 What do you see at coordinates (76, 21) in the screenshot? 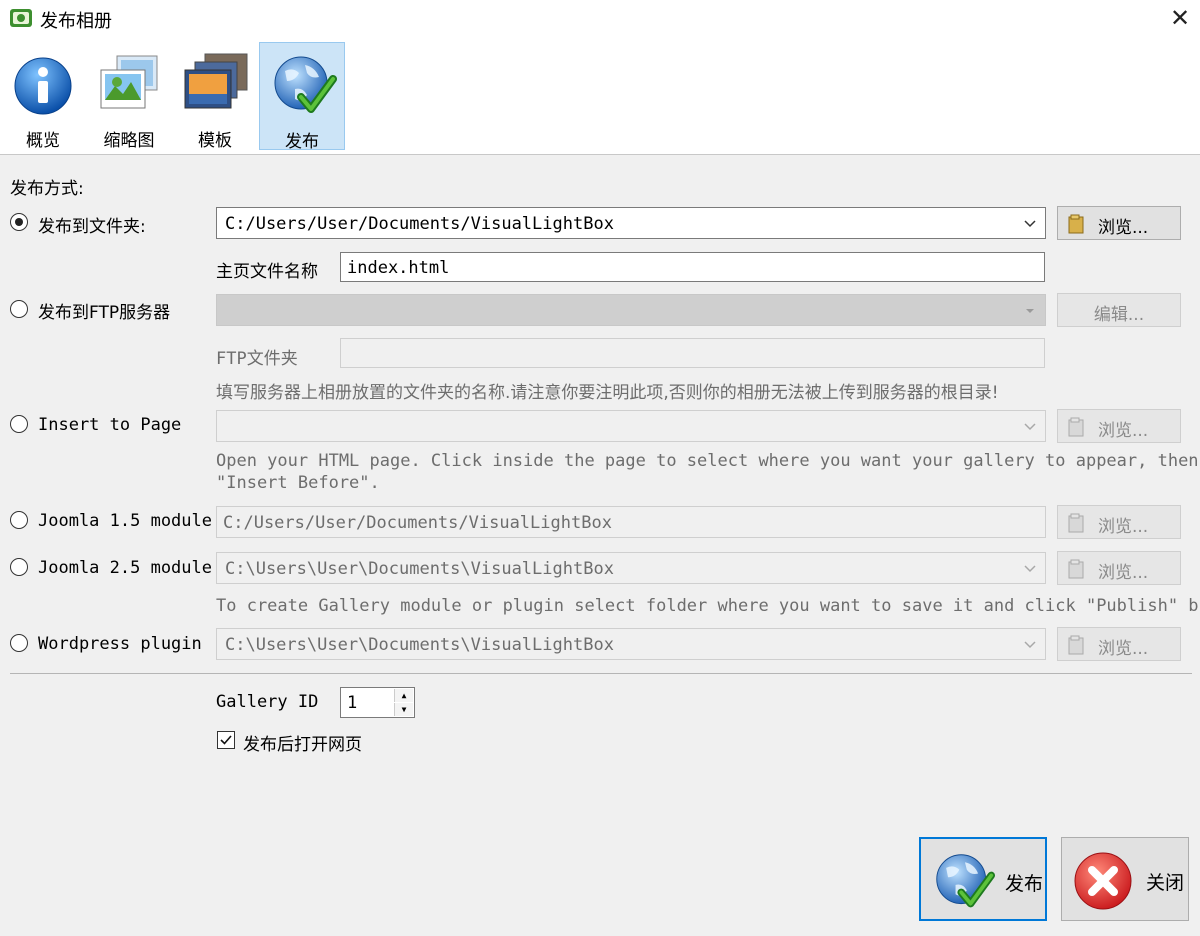
I see `window-title: 发布相册` at bounding box center [76, 21].